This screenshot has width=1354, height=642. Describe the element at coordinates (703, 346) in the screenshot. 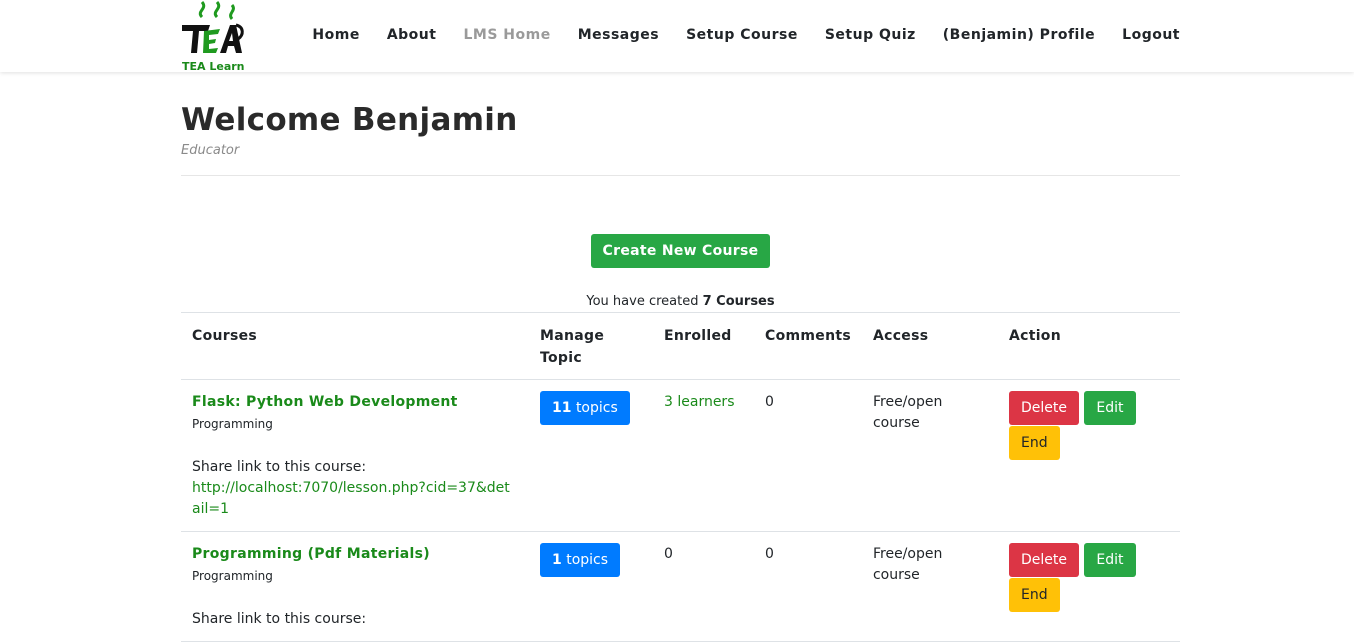

I see `header-enrolled: Enrolled` at that location.